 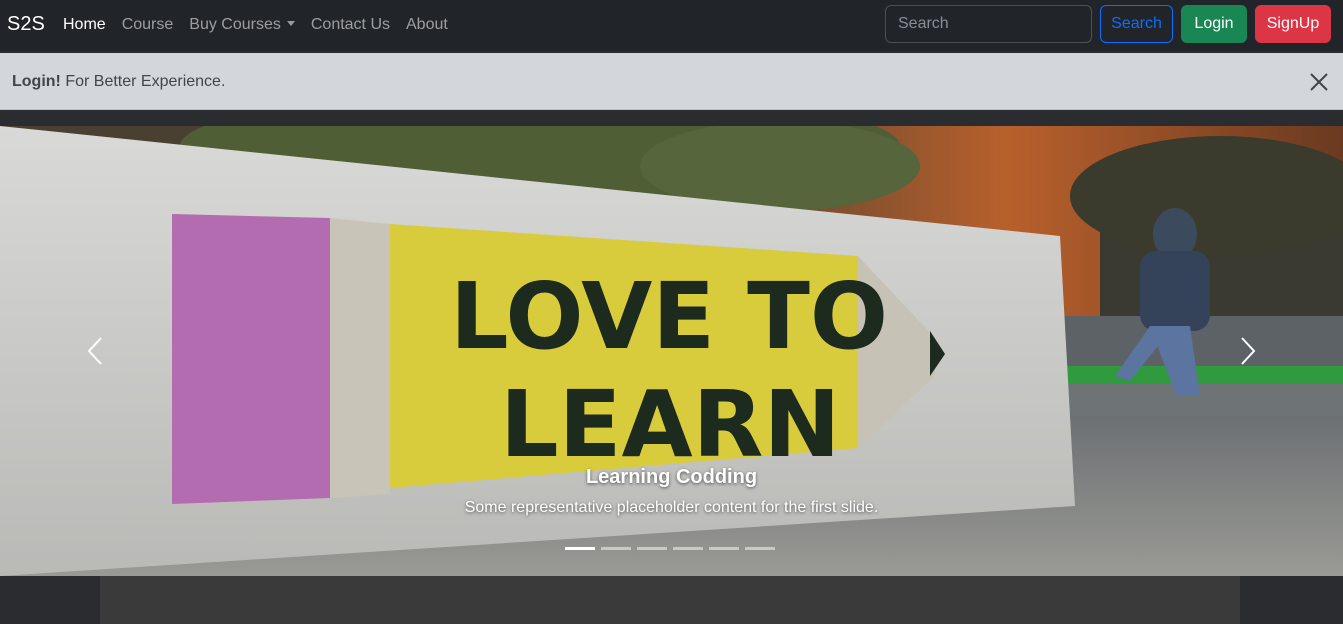 I want to click on signup-button: SignUp, so click(x=1293, y=24).